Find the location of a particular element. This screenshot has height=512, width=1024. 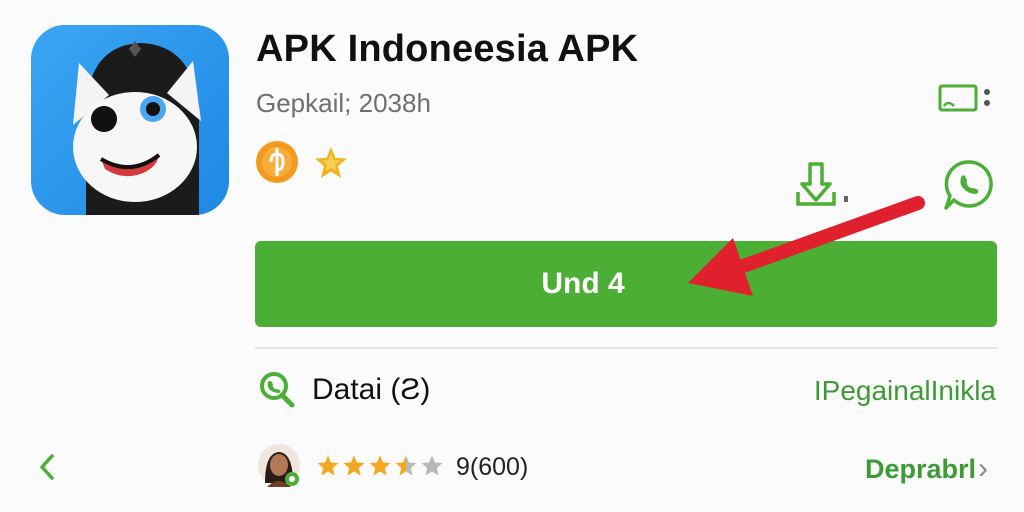

coin-badge-icon is located at coordinates (277, 162).